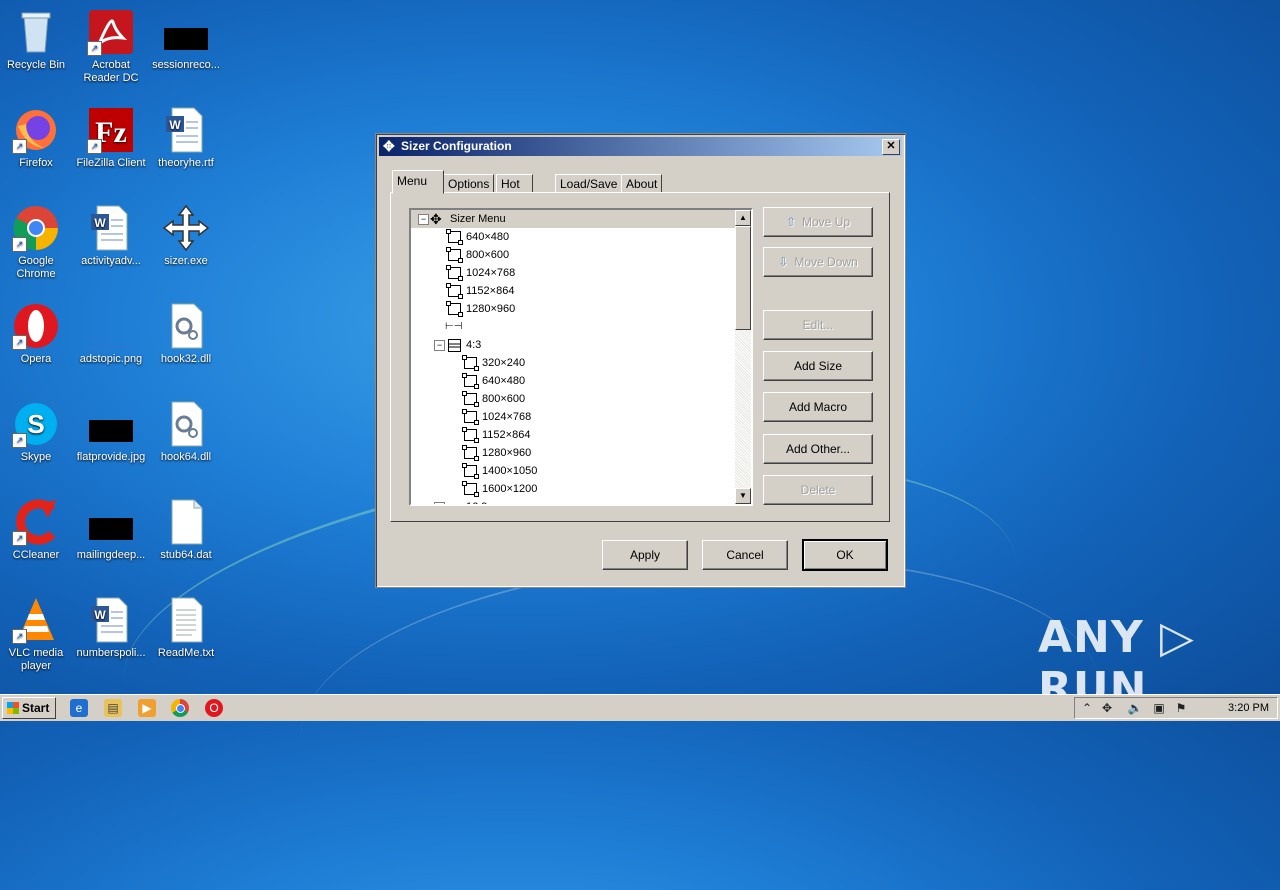 The height and width of the screenshot is (890, 1280). Describe the element at coordinates (111, 432) in the screenshot. I see `desktop-icon-flatprovide: flatprovide.jpg` at that location.